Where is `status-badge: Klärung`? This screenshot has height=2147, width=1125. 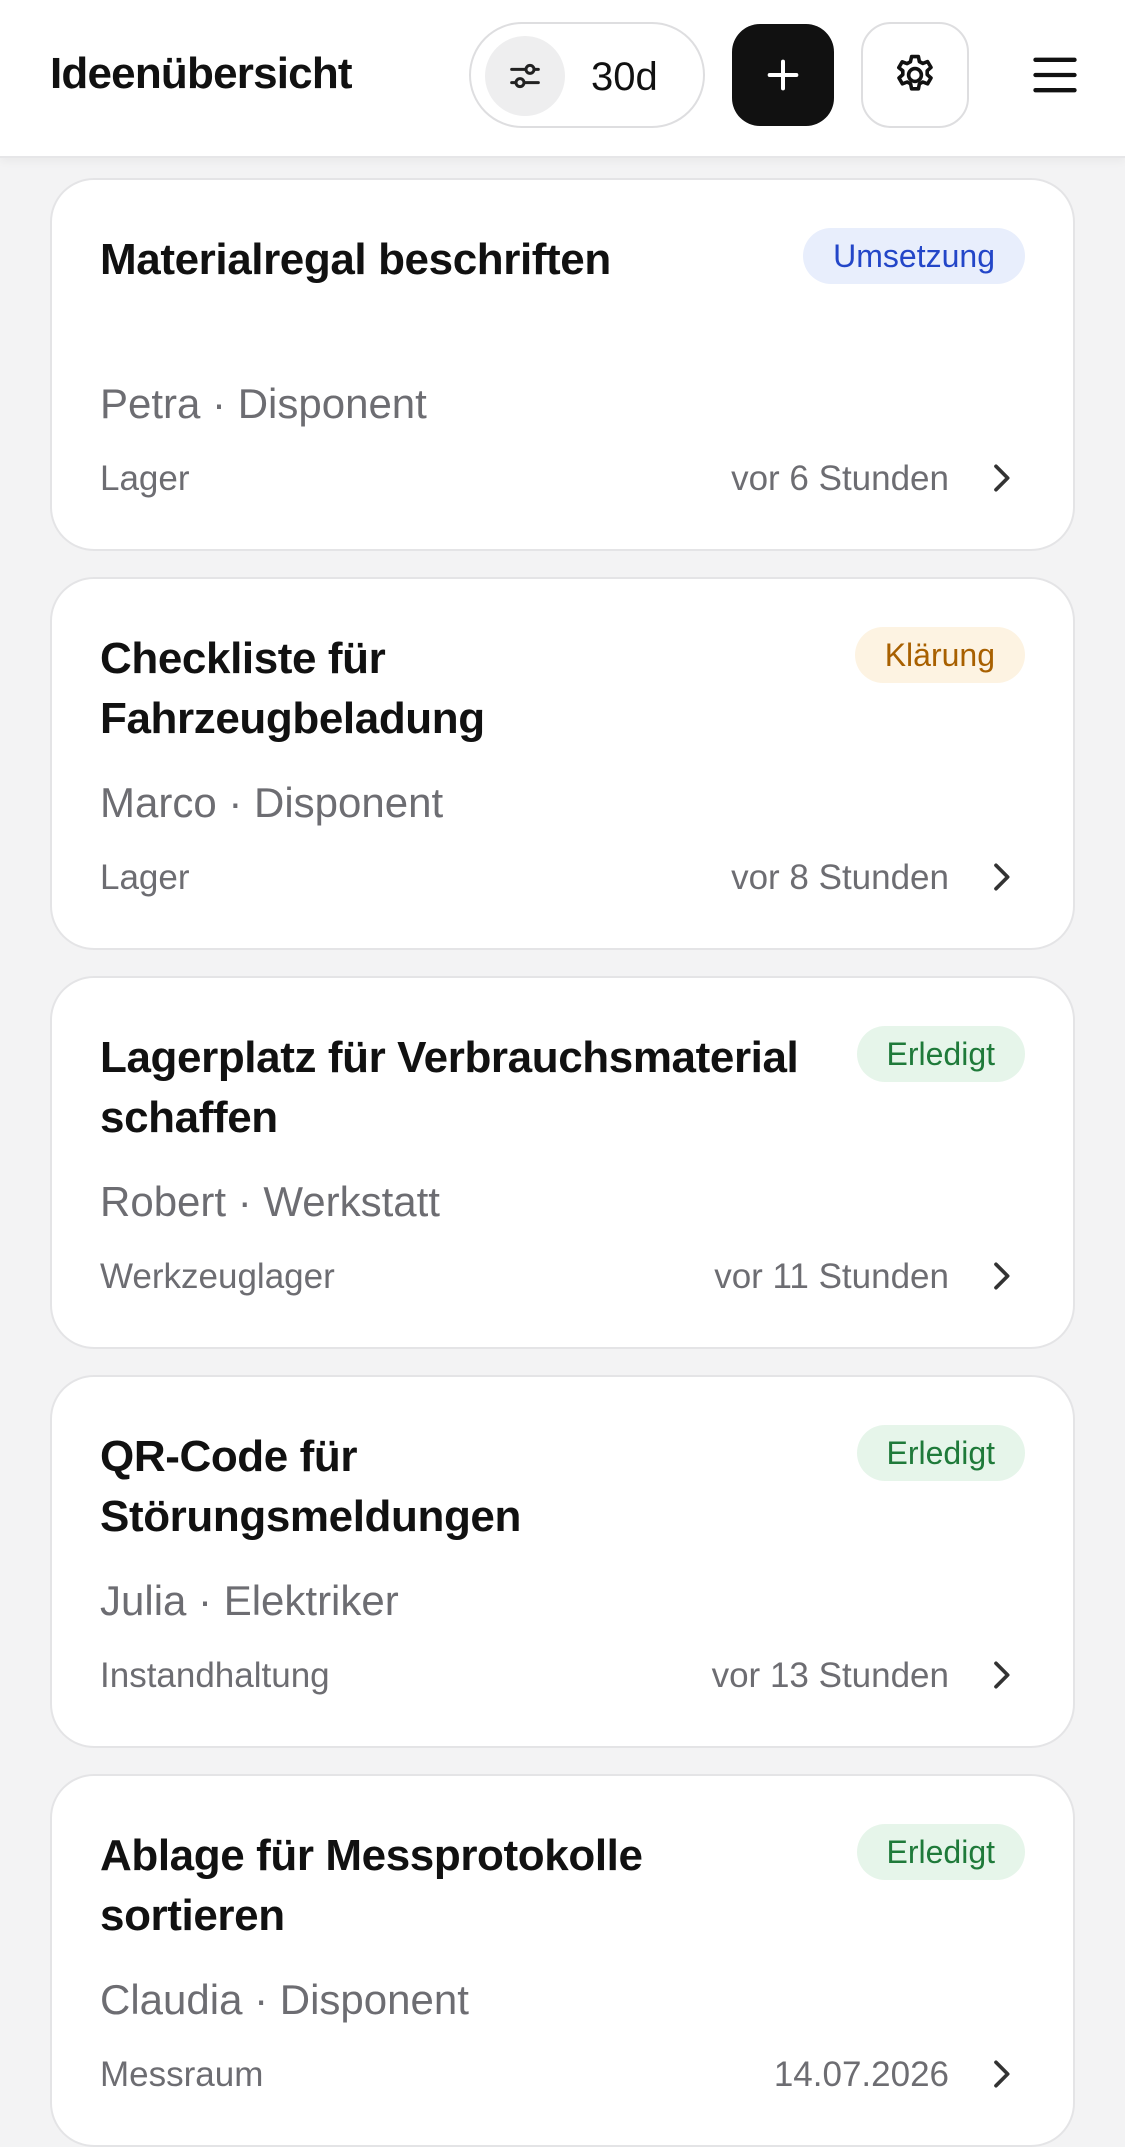 status-badge: Klärung is located at coordinates (939, 655).